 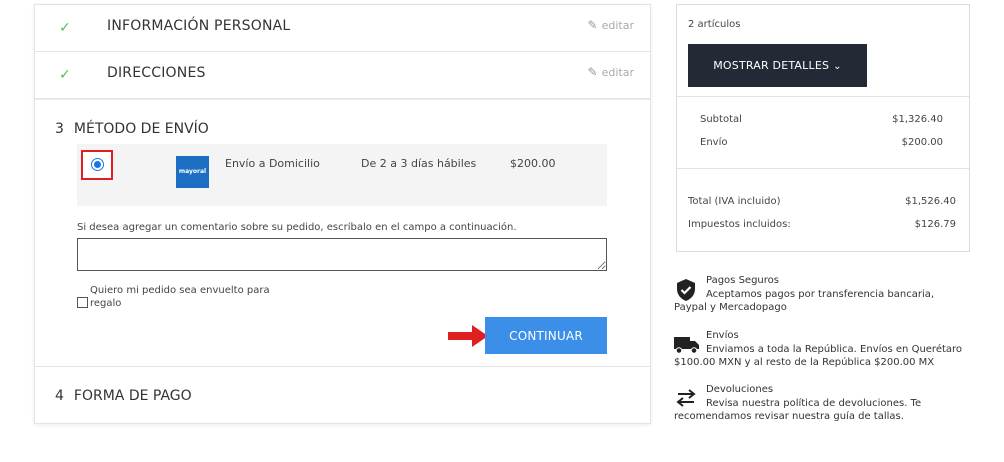 I want to click on step-title: INFORMACIÓN PERSONAL, so click(x=199, y=26).